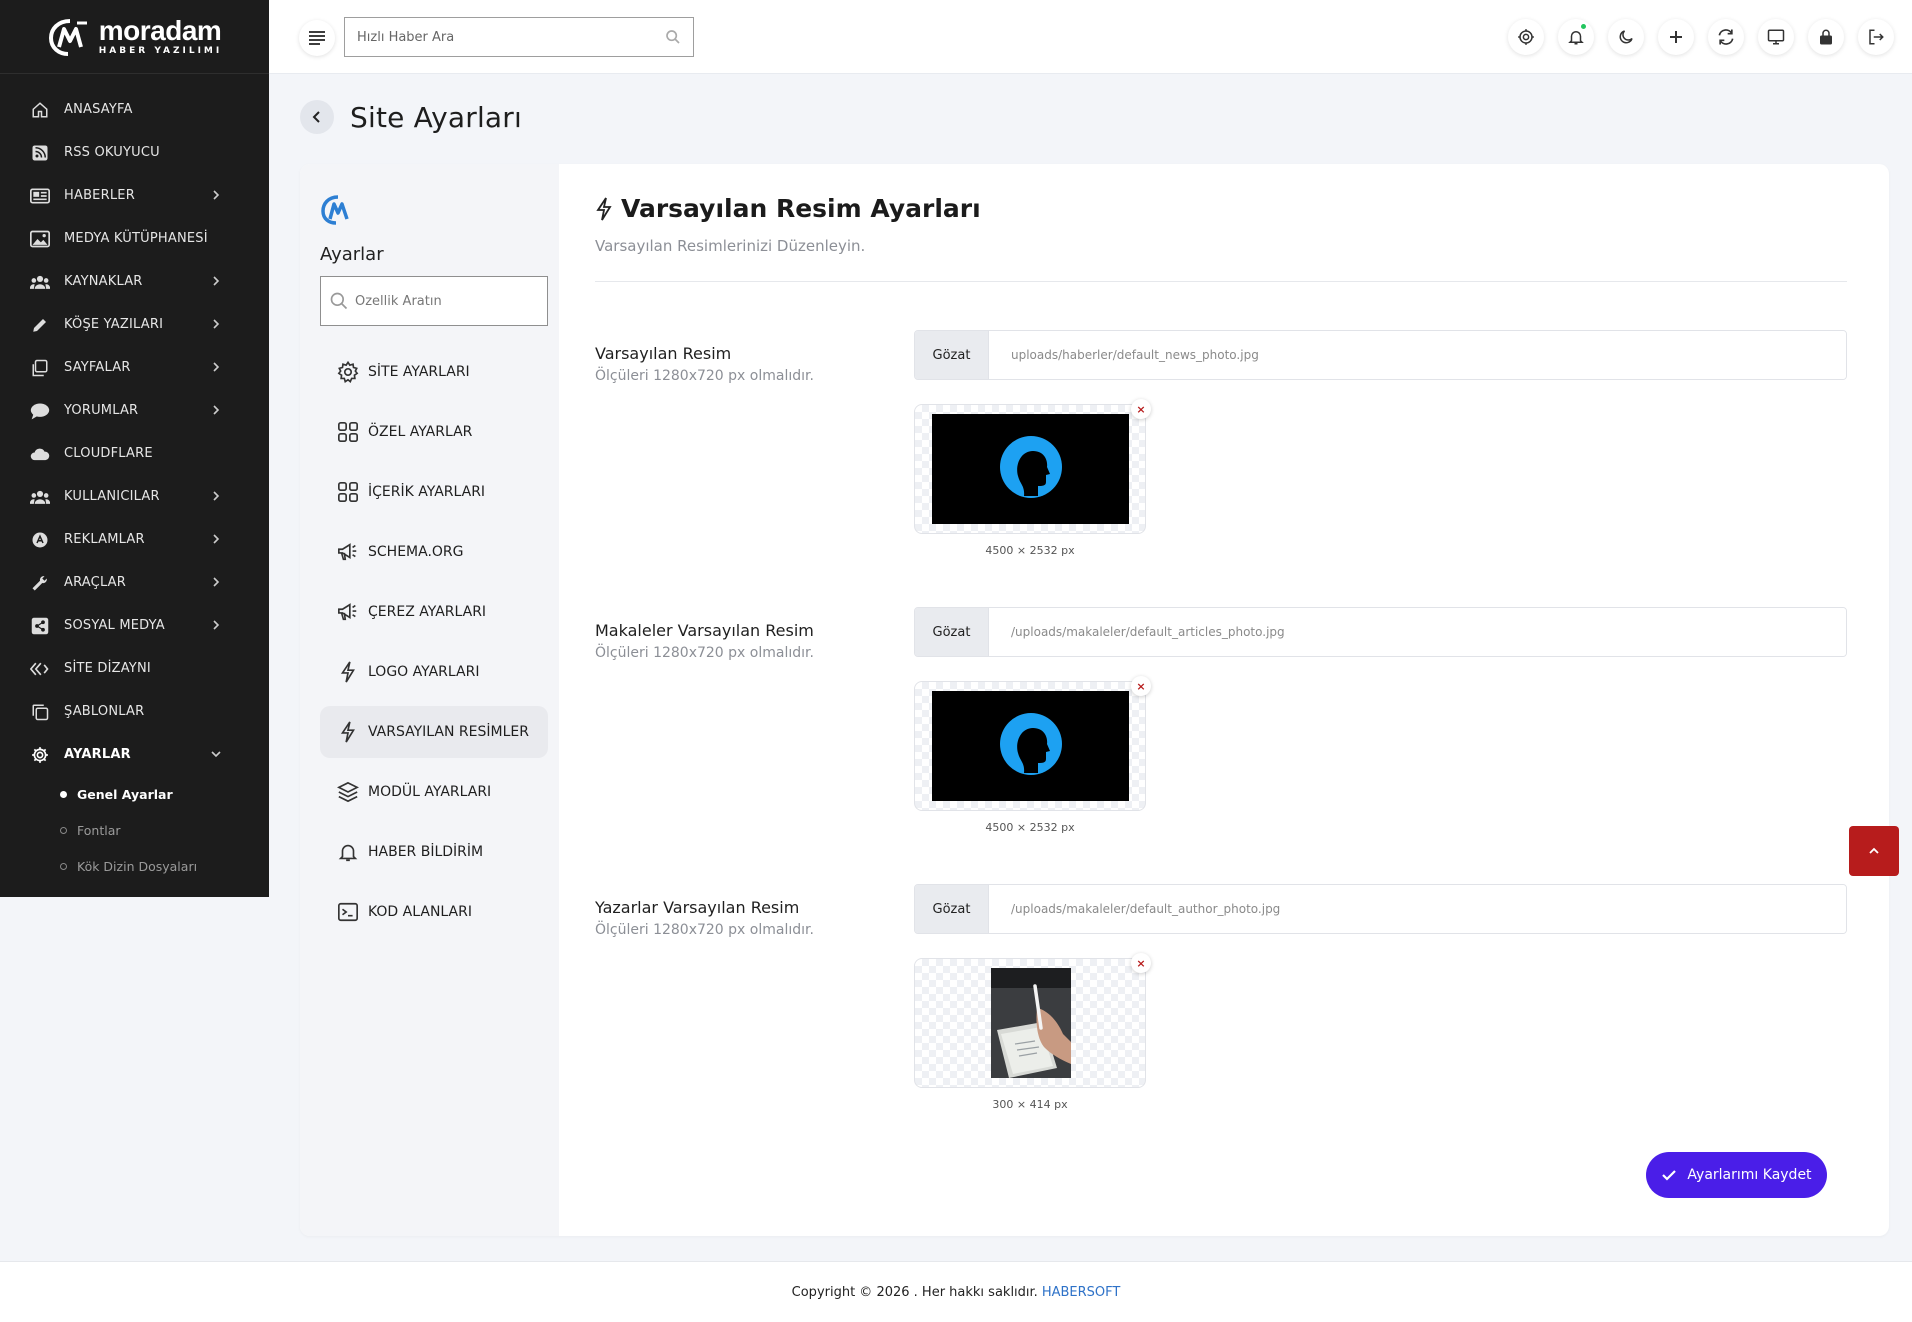 The width and height of the screenshot is (1912, 1322). What do you see at coordinates (95, 582) in the screenshot?
I see `sidebar-item-label: ARAÇLAR` at bounding box center [95, 582].